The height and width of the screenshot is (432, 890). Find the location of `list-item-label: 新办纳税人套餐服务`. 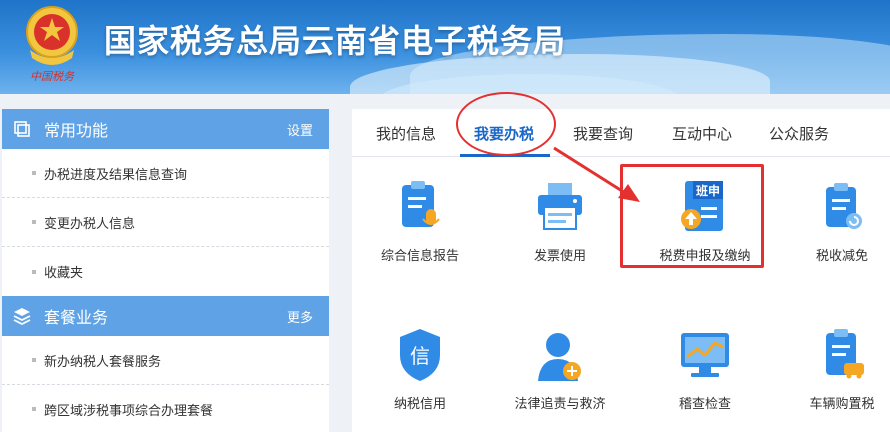

list-item-label: 新办纳税人套餐服务 is located at coordinates (103, 362).